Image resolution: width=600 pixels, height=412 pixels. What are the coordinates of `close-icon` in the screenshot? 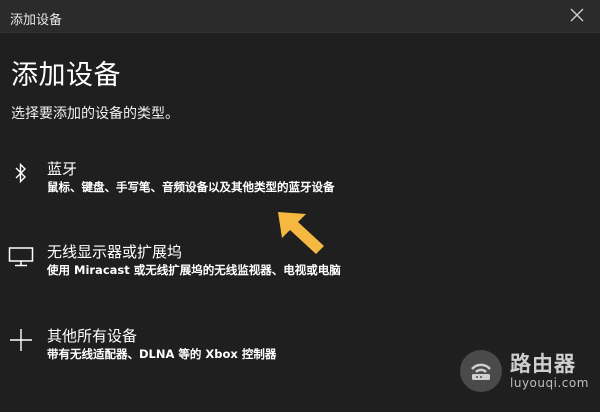 It's located at (577, 16).